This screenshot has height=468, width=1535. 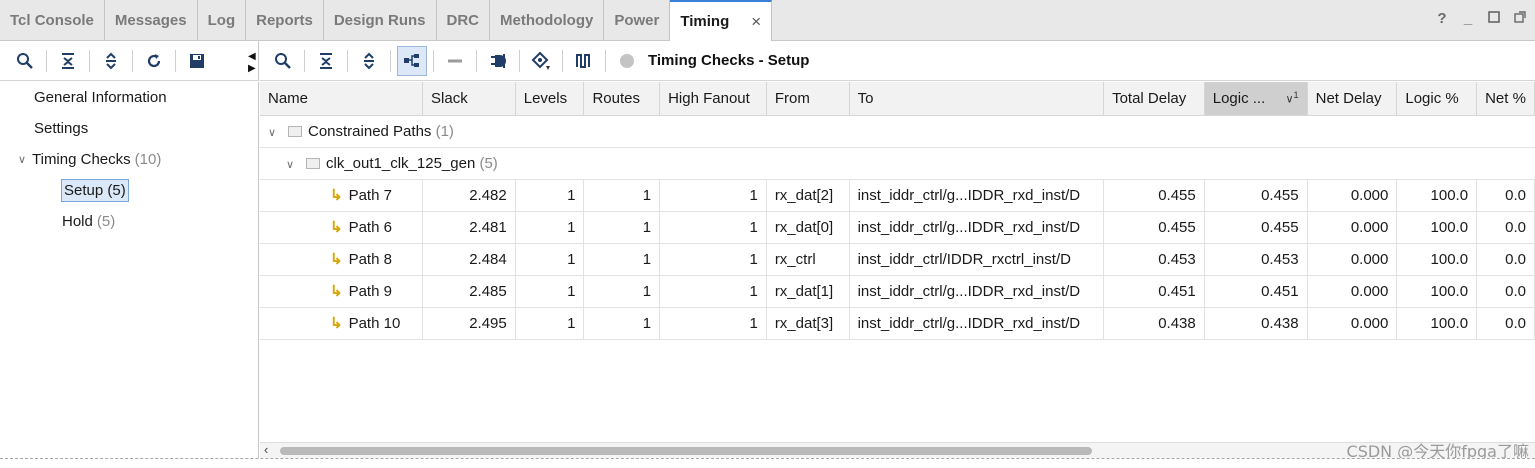 I want to click on cell-slack: 2.495, so click(x=469, y=323).